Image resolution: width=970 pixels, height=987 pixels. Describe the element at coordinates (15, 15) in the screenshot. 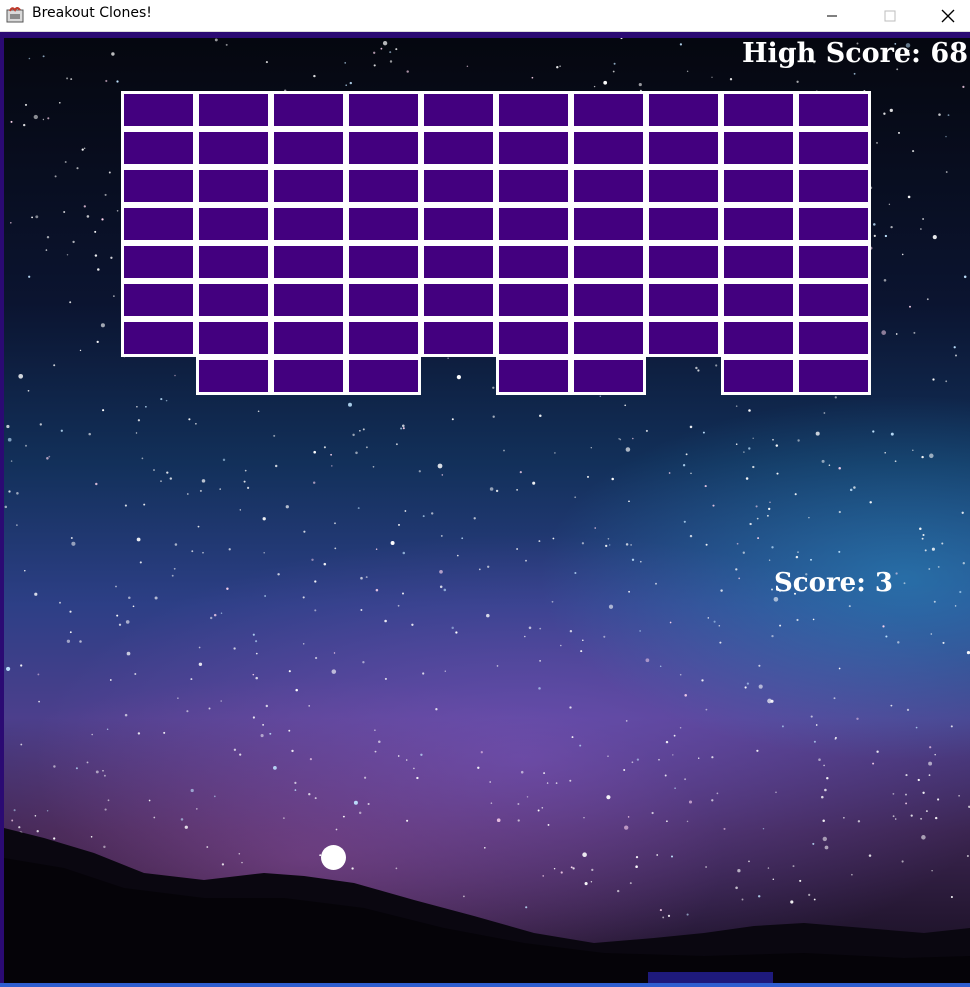

I see `java-app-icon` at that location.